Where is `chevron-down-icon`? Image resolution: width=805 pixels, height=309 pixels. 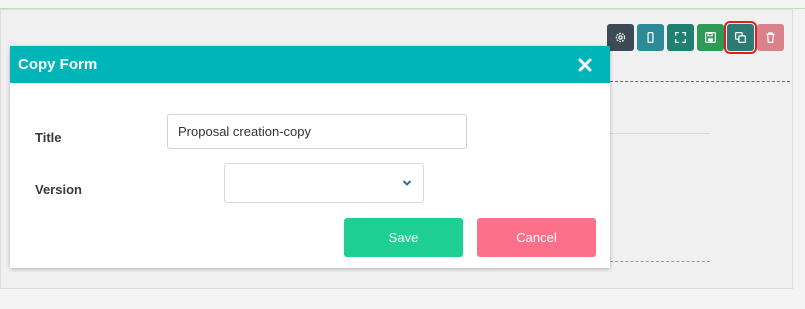 chevron-down-icon is located at coordinates (407, 183).